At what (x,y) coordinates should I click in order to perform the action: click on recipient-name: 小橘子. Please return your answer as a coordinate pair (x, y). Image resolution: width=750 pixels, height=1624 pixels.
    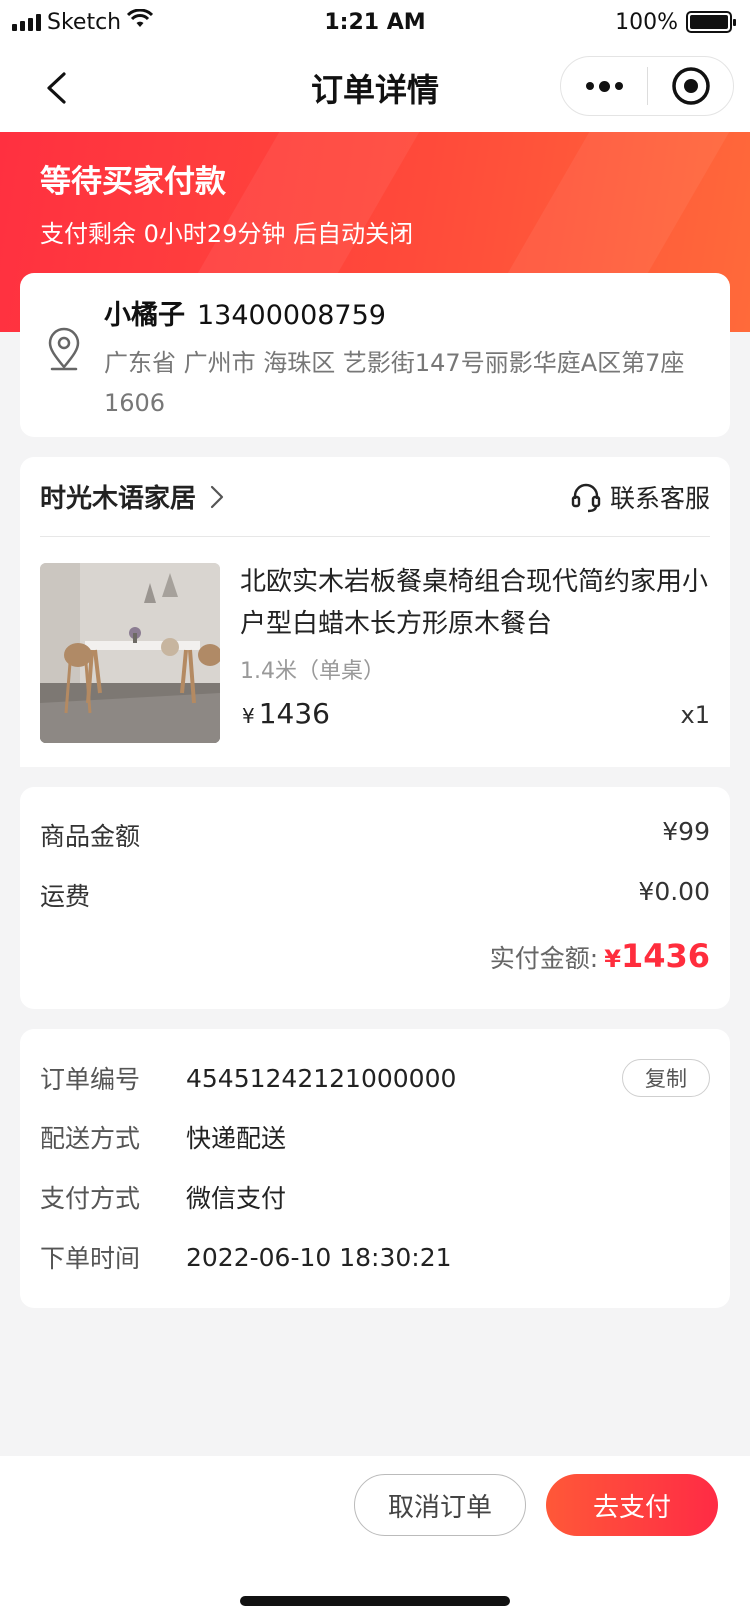
    Looking at the image, I should click on (144, 315).